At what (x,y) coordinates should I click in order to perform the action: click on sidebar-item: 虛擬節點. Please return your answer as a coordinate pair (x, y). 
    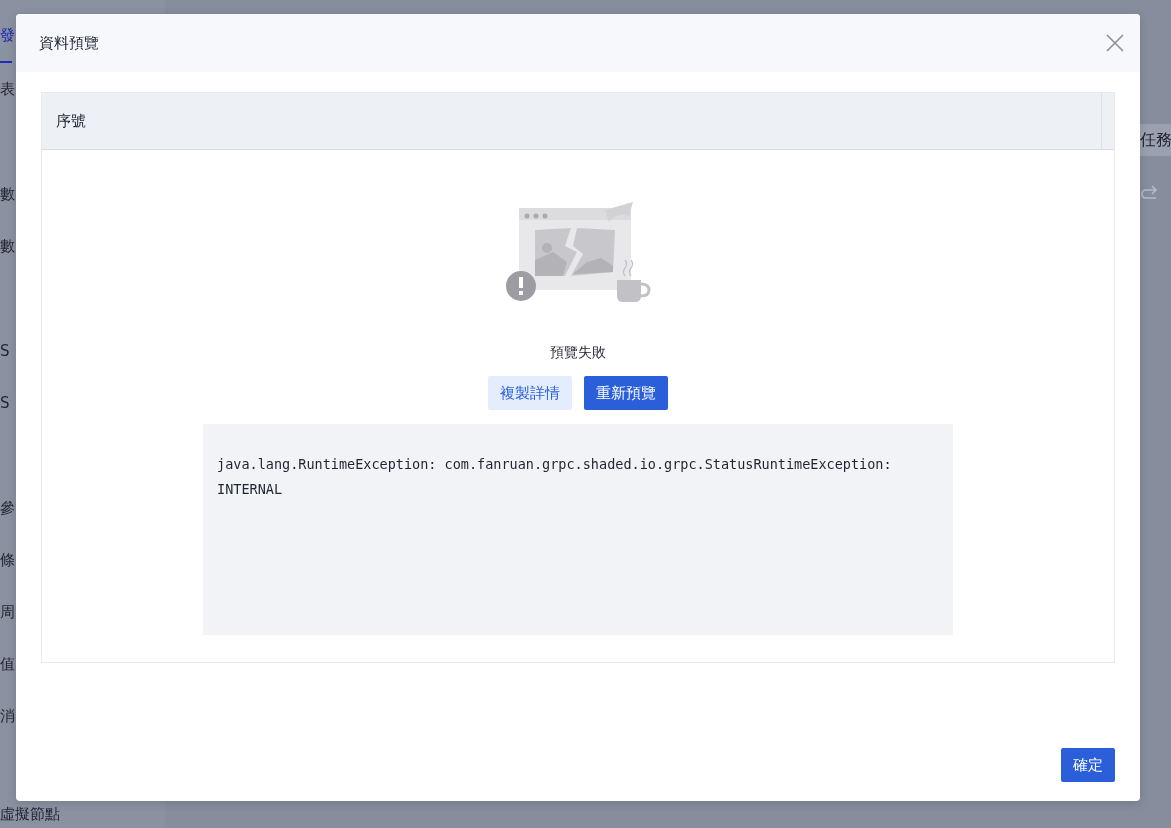
    Looking at the image, I should click on (82, 814).